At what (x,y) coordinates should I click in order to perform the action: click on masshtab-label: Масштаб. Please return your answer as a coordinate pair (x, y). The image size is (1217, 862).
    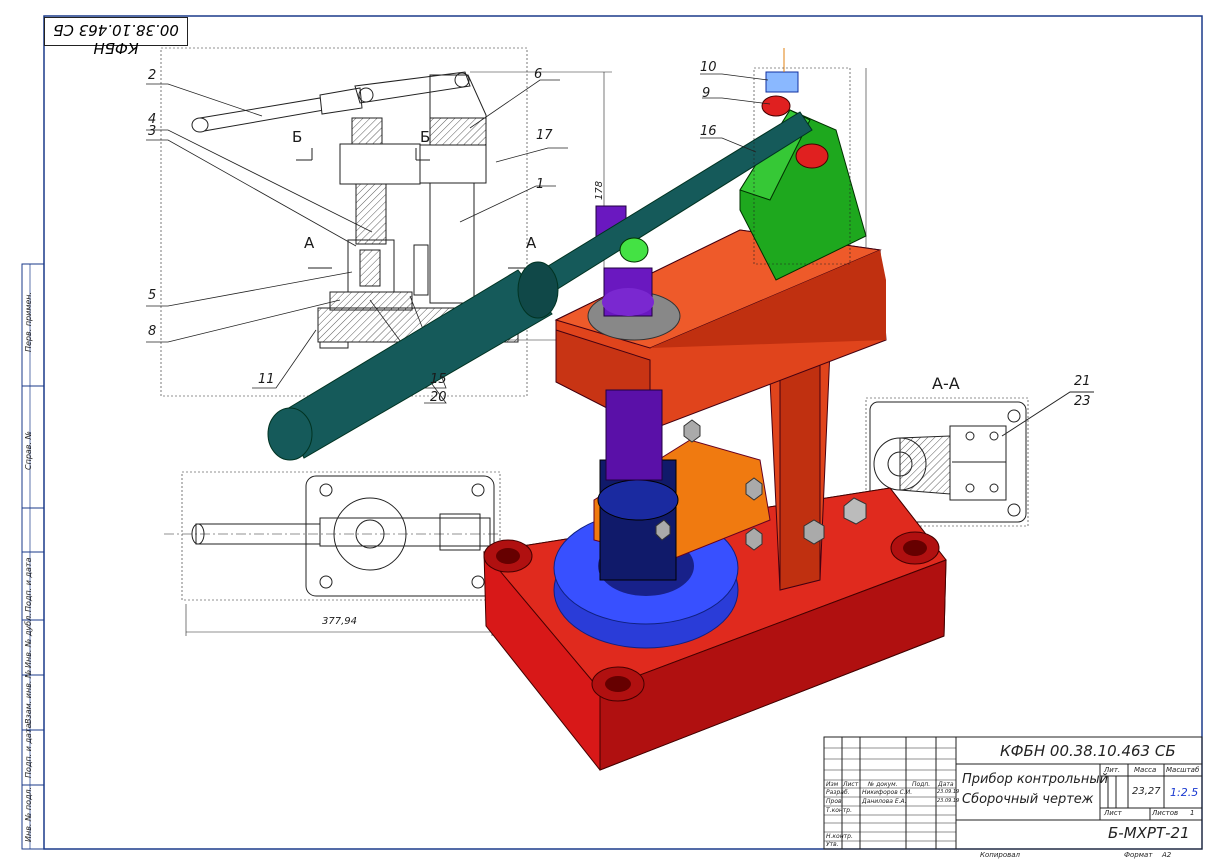
    Looking at the image, I should click on (1183, 770).